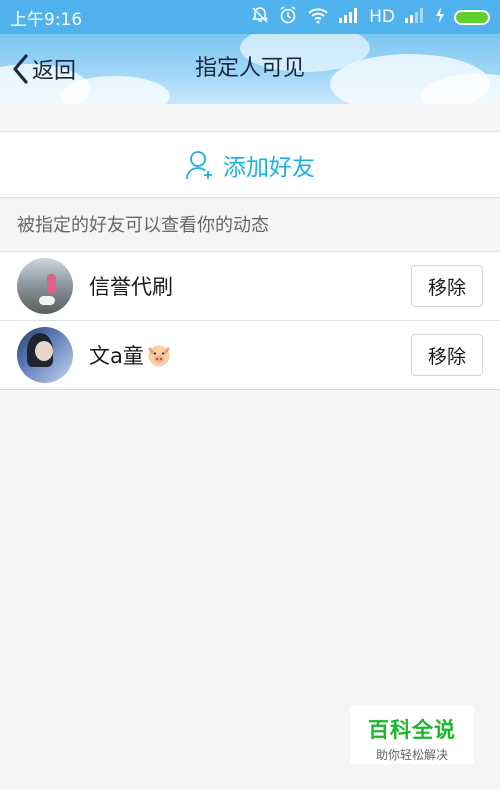 This screenshot has width=500, height=790. I want to click on friend-name-text: 信誉代刷, so click(131, 287).